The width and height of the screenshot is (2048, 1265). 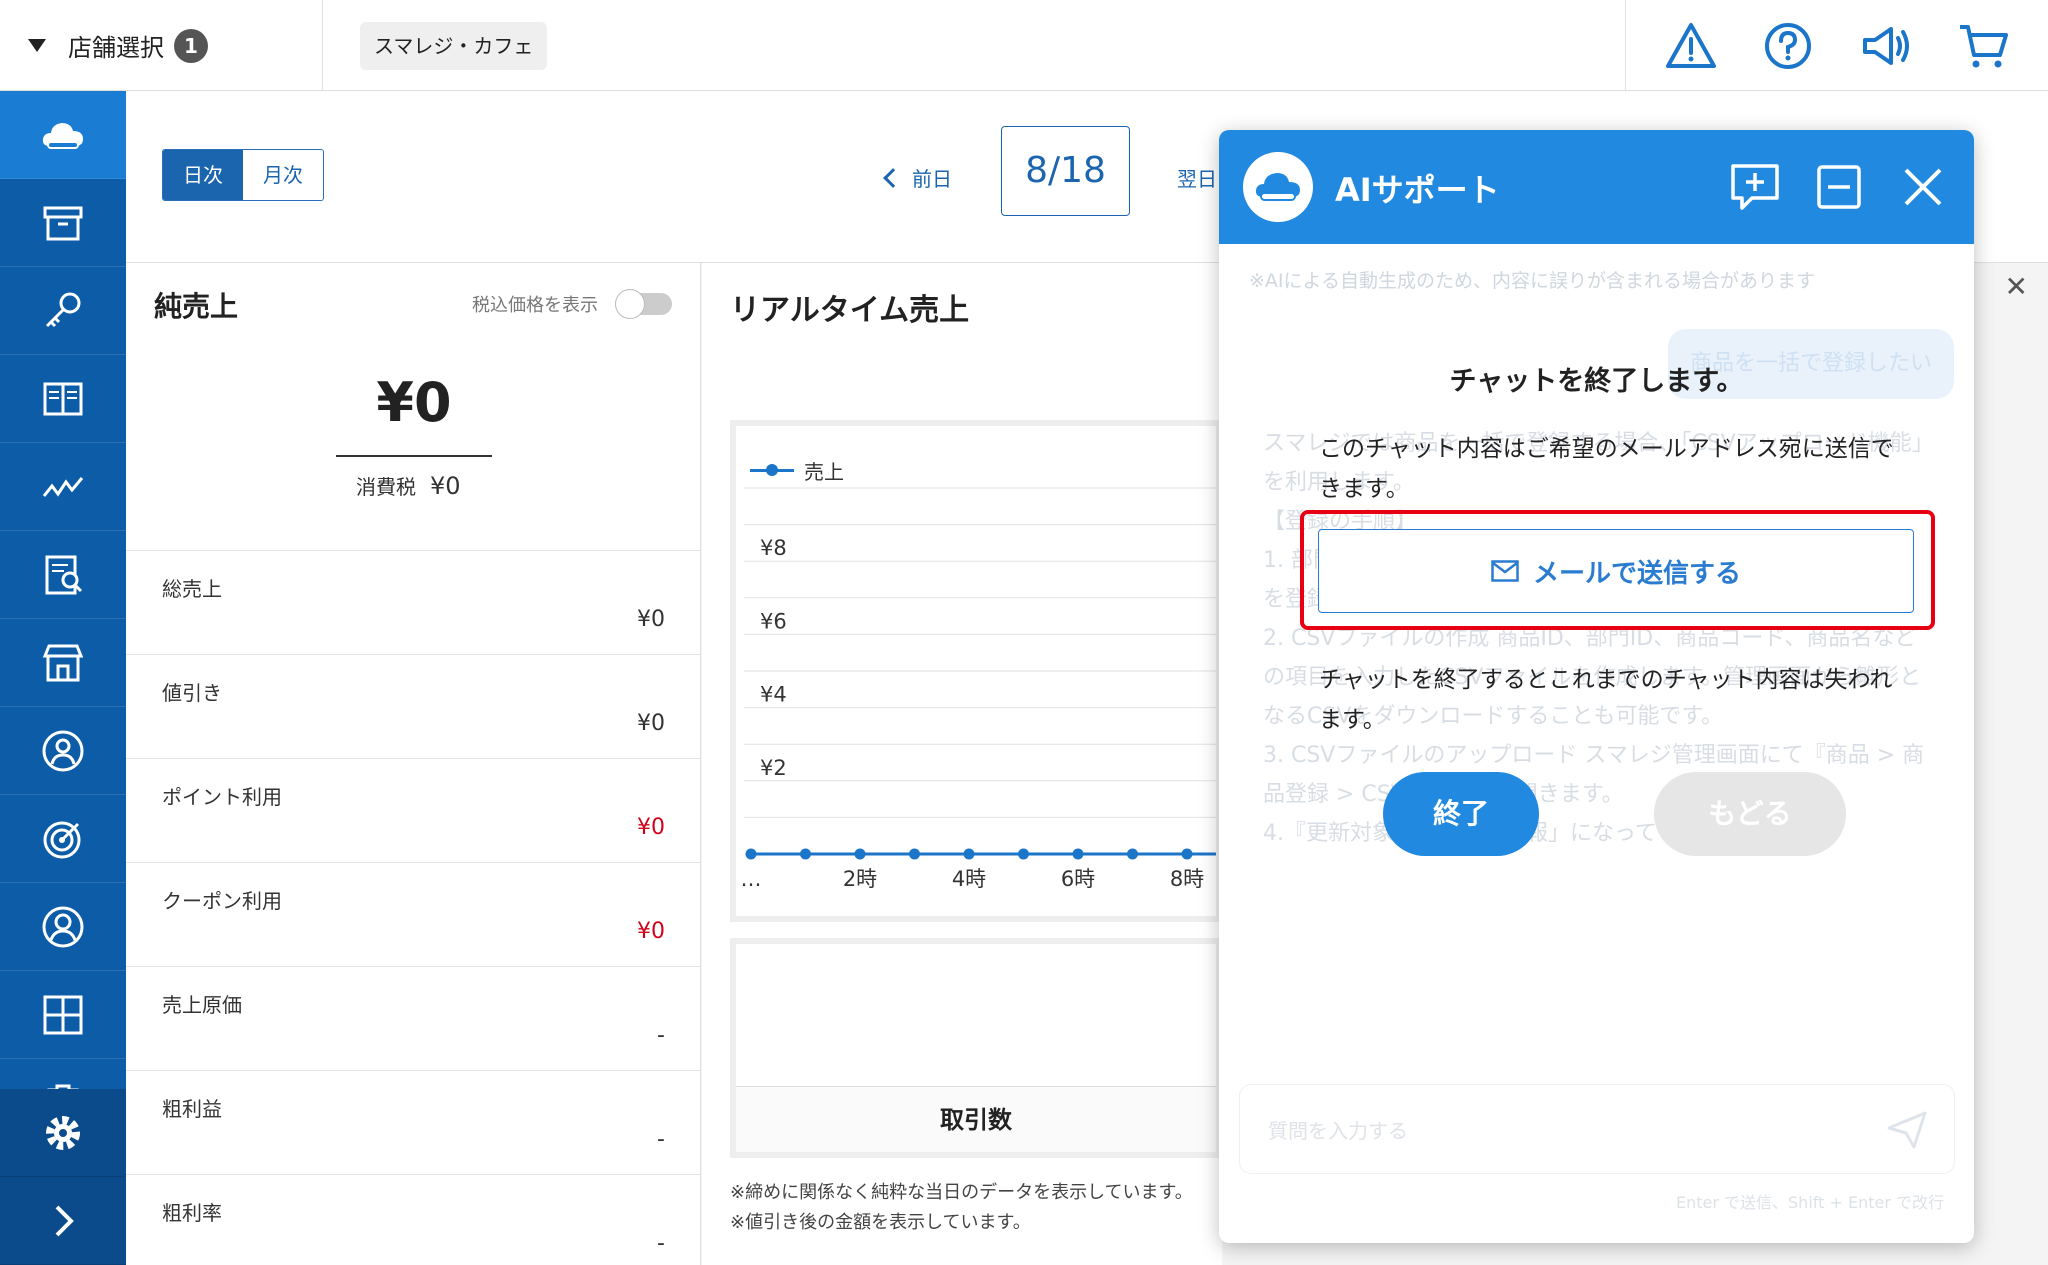 I want to click on metric-row: ポイント利用 ¥0, so click(x=413, y=810).